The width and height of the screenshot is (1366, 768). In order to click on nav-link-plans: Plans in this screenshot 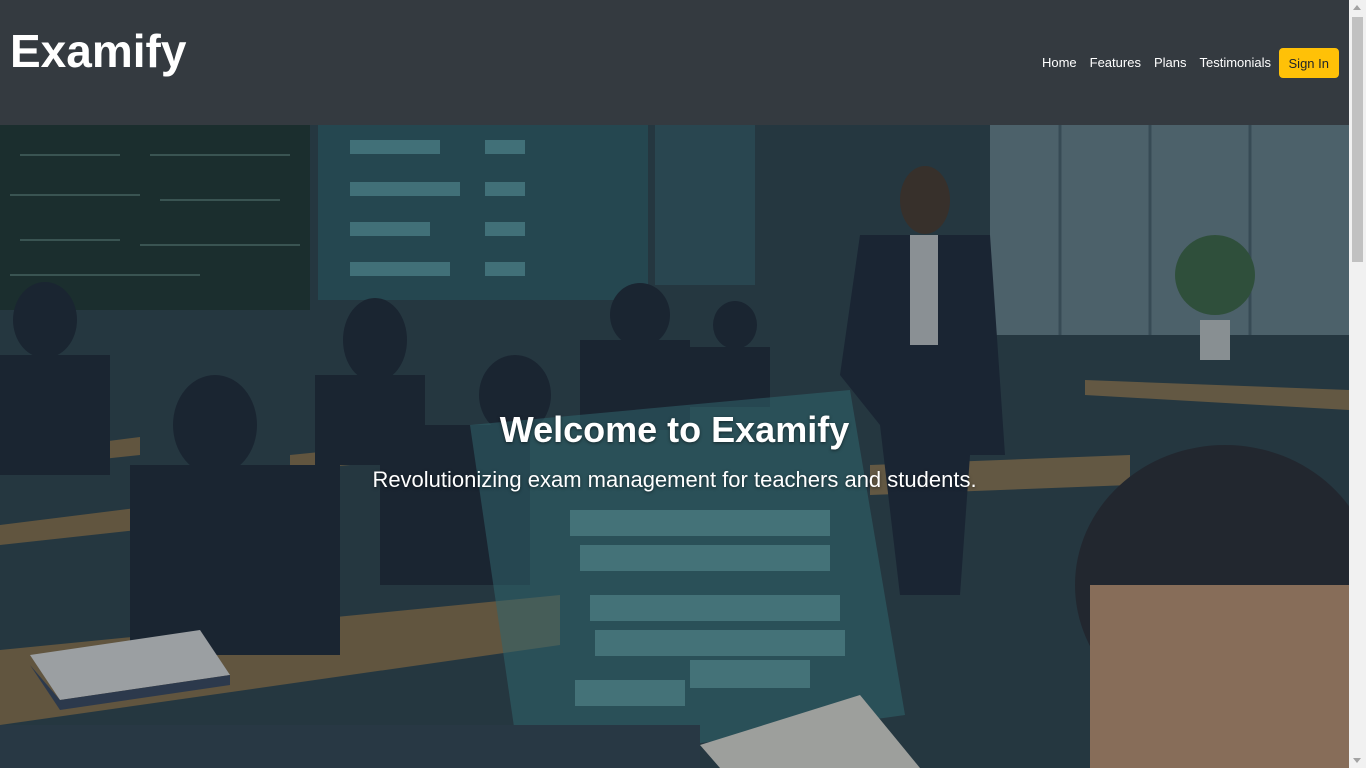, I will do `click(1170, 62)`.